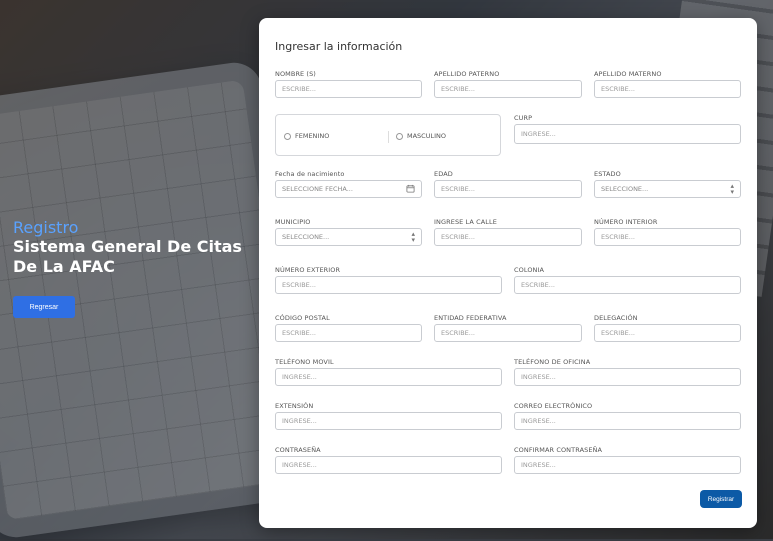 The width and height of the screenshot is (773, 541). Describe the element at coordinates (553, 406) in the screenshot. I see `correo-label: CORREO ELECTRÓNICO` at that location.